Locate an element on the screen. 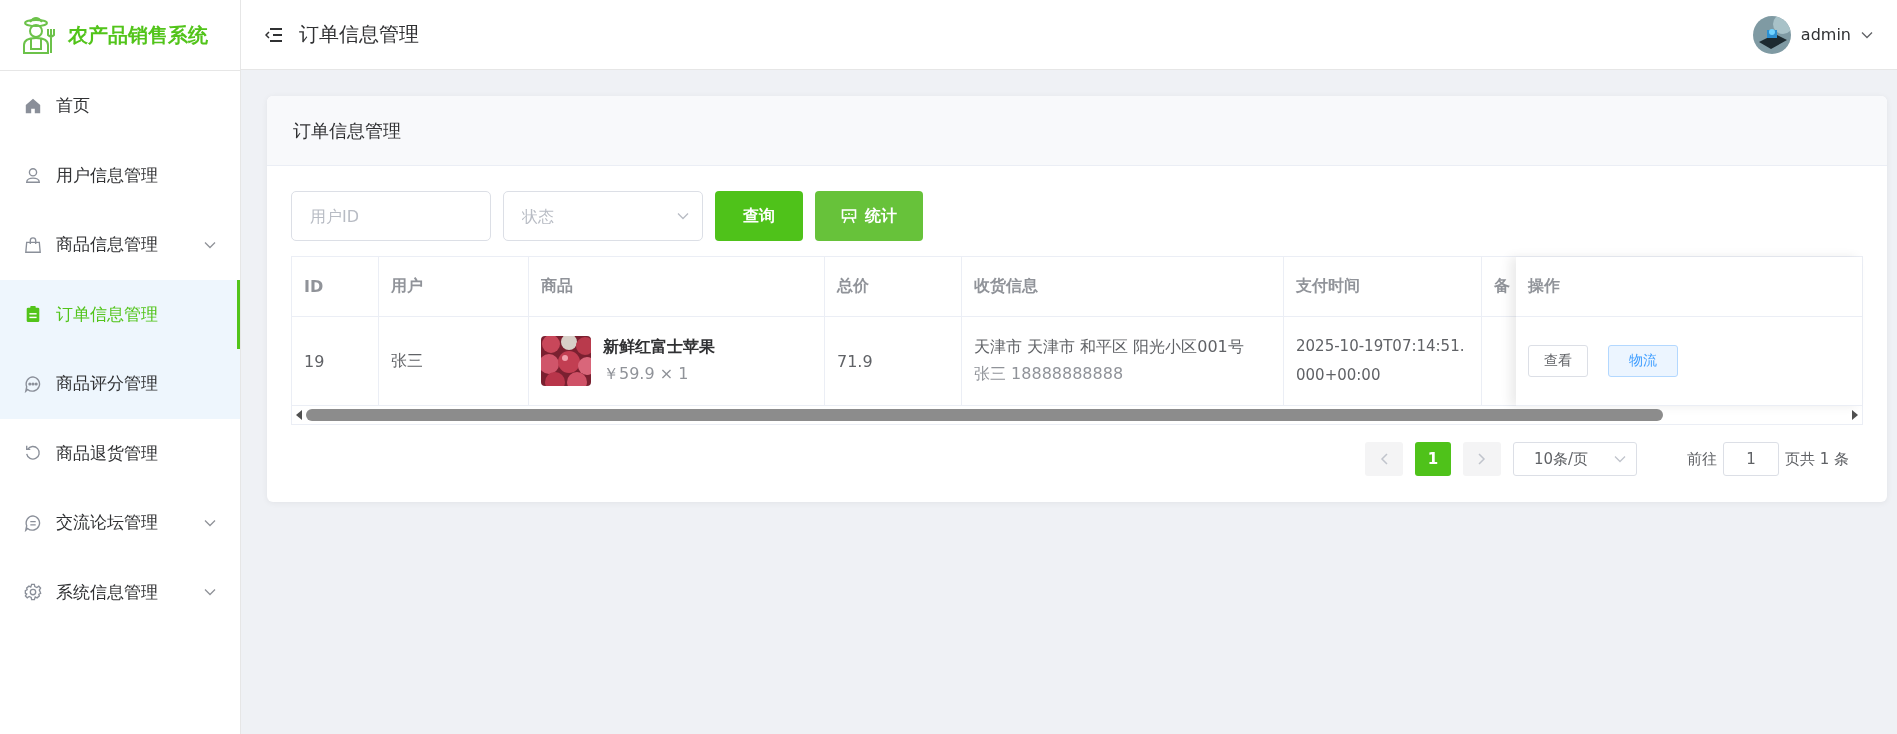 The image size is (1897, 734). scroll-right-icon is located at coordinates (1855, 415).